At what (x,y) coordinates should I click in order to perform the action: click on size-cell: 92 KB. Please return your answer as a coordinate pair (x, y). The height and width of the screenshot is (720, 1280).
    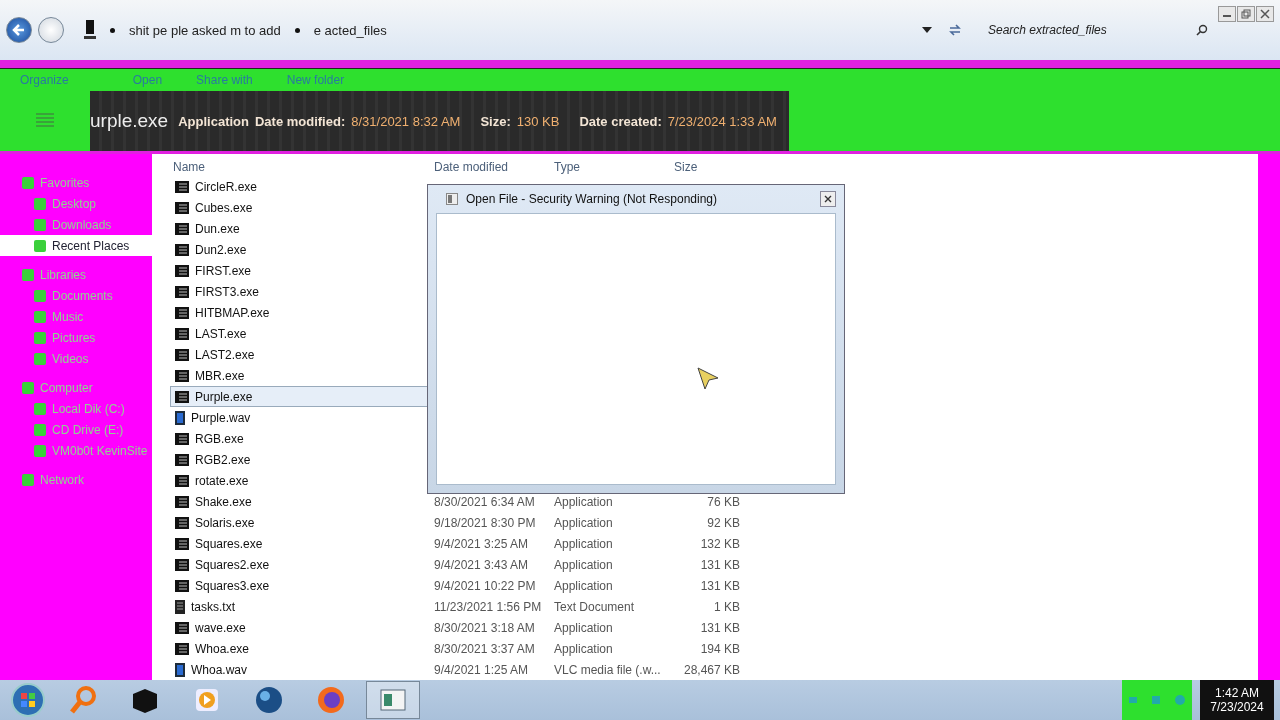
    Looking at the image, I should click on (723, 522).